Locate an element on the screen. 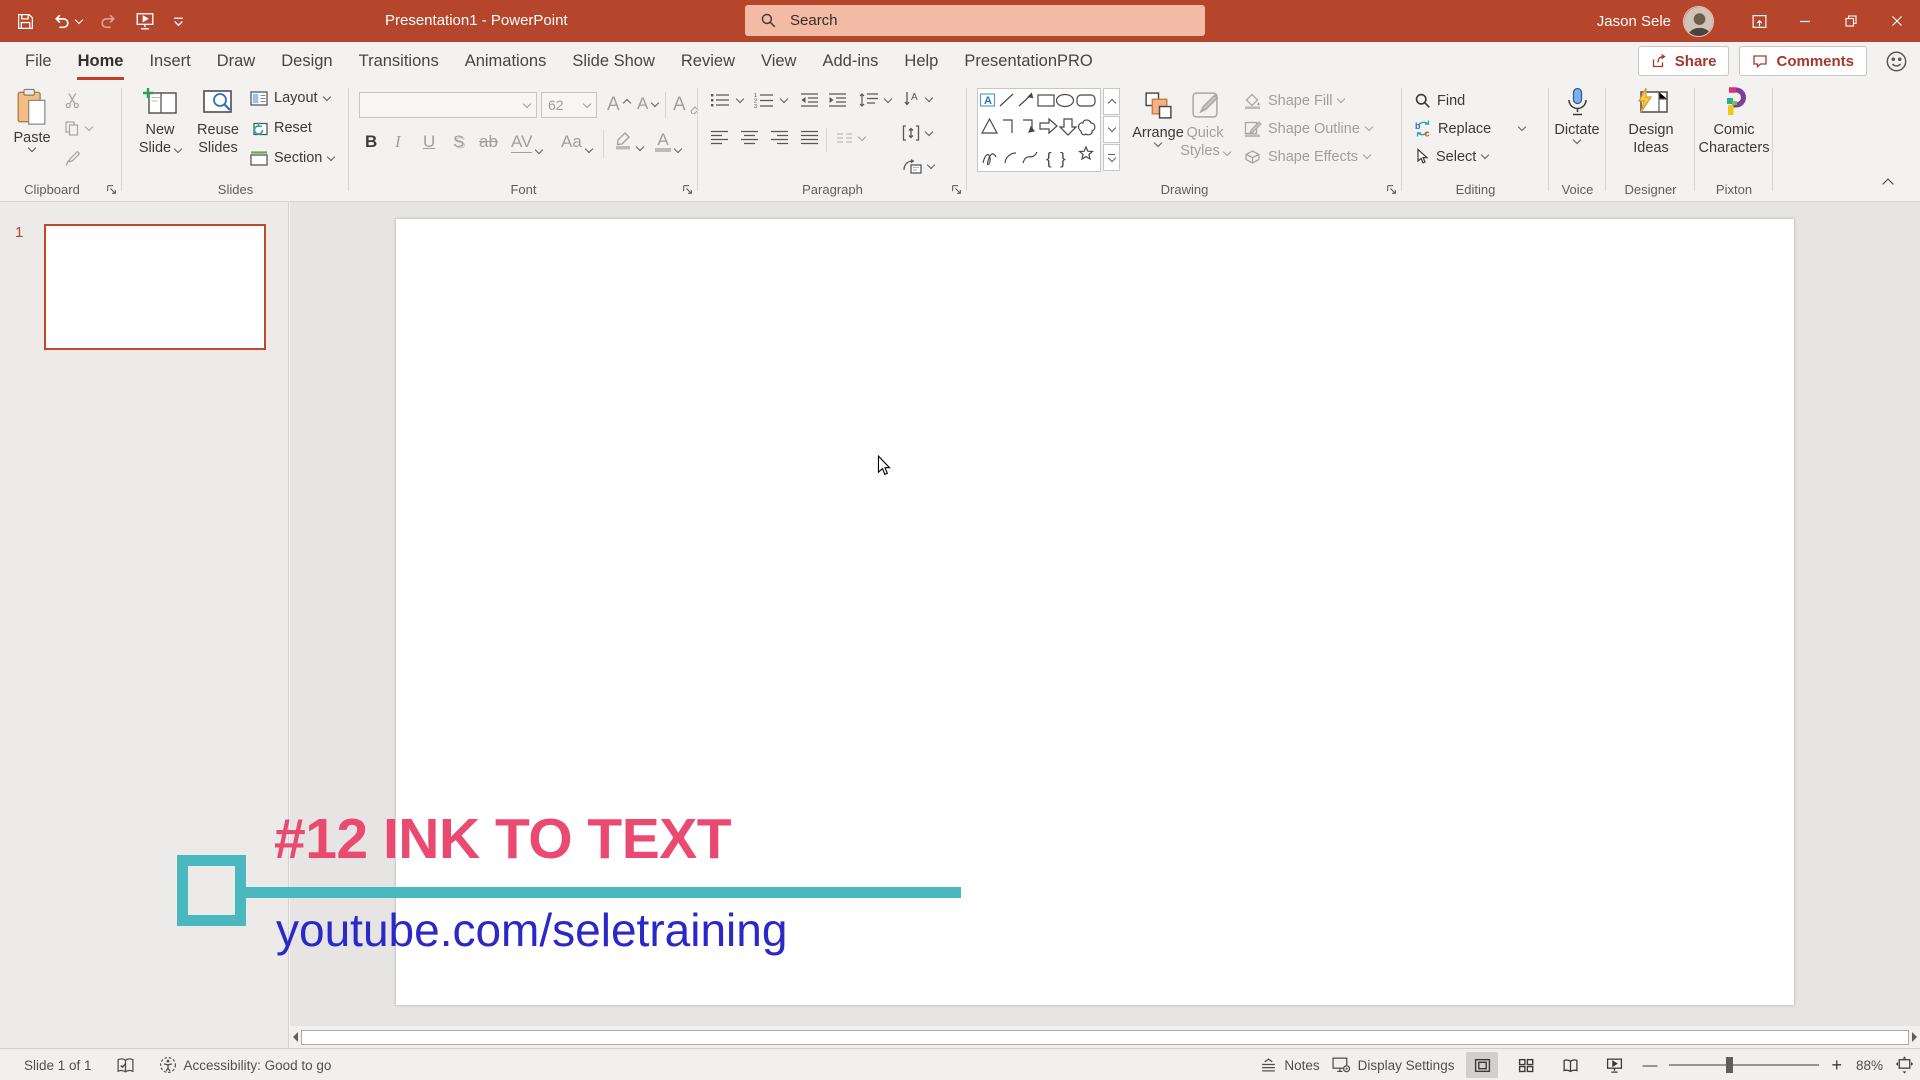 Image resolution: width=1920 pixels, height=1080 pixels. align-center-button is located at coordinates (749, 137).